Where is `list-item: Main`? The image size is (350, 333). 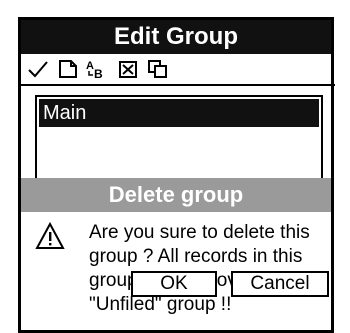 list-item: Main is located at coordinates (179, 113).